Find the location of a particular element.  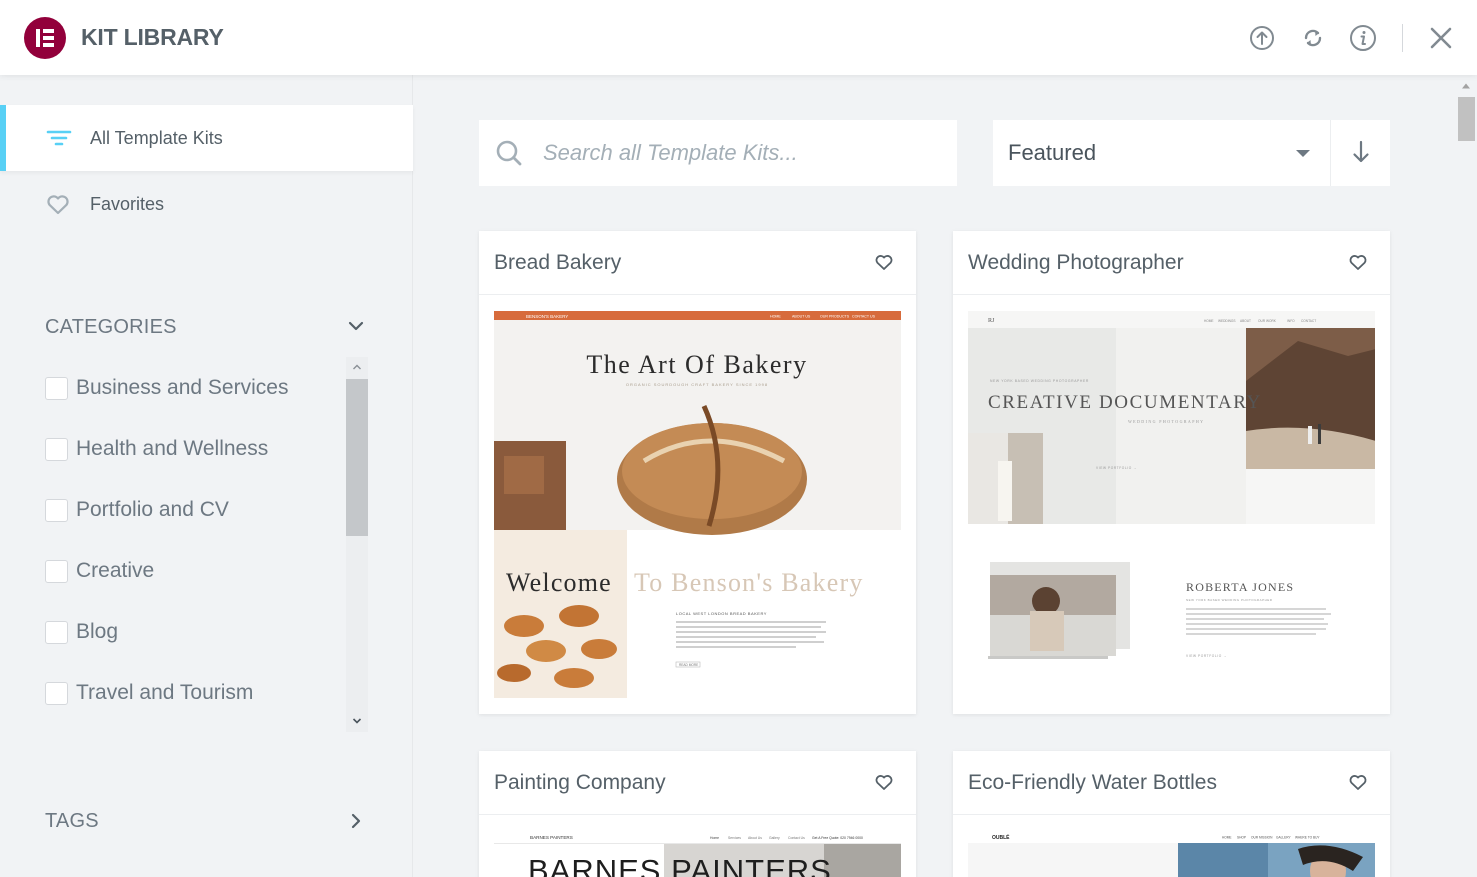

elementor-logo is located at coordinates (45, 38).